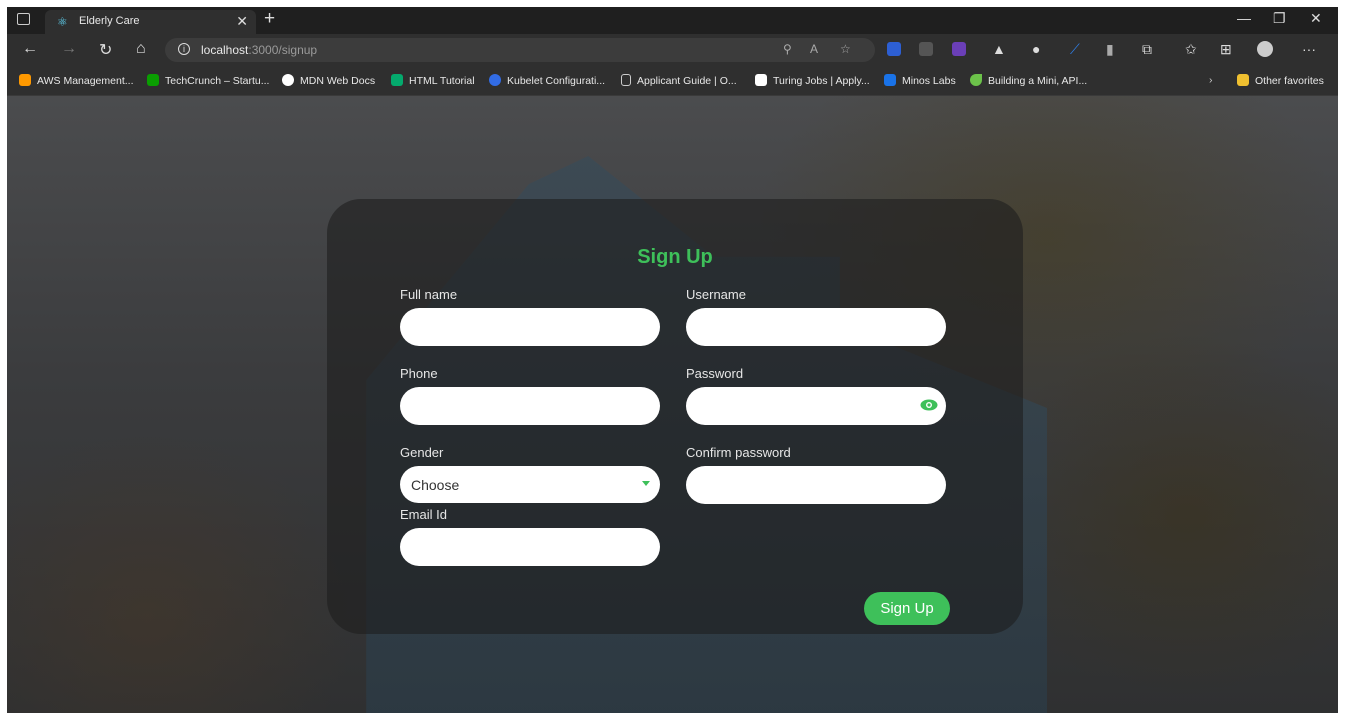 This screenshot has width=1345, height=713. What do you see at coordinates (1279, 18) in the screenshot?
I see `restore-icon: ❐` at bounding box center [1279, 18].